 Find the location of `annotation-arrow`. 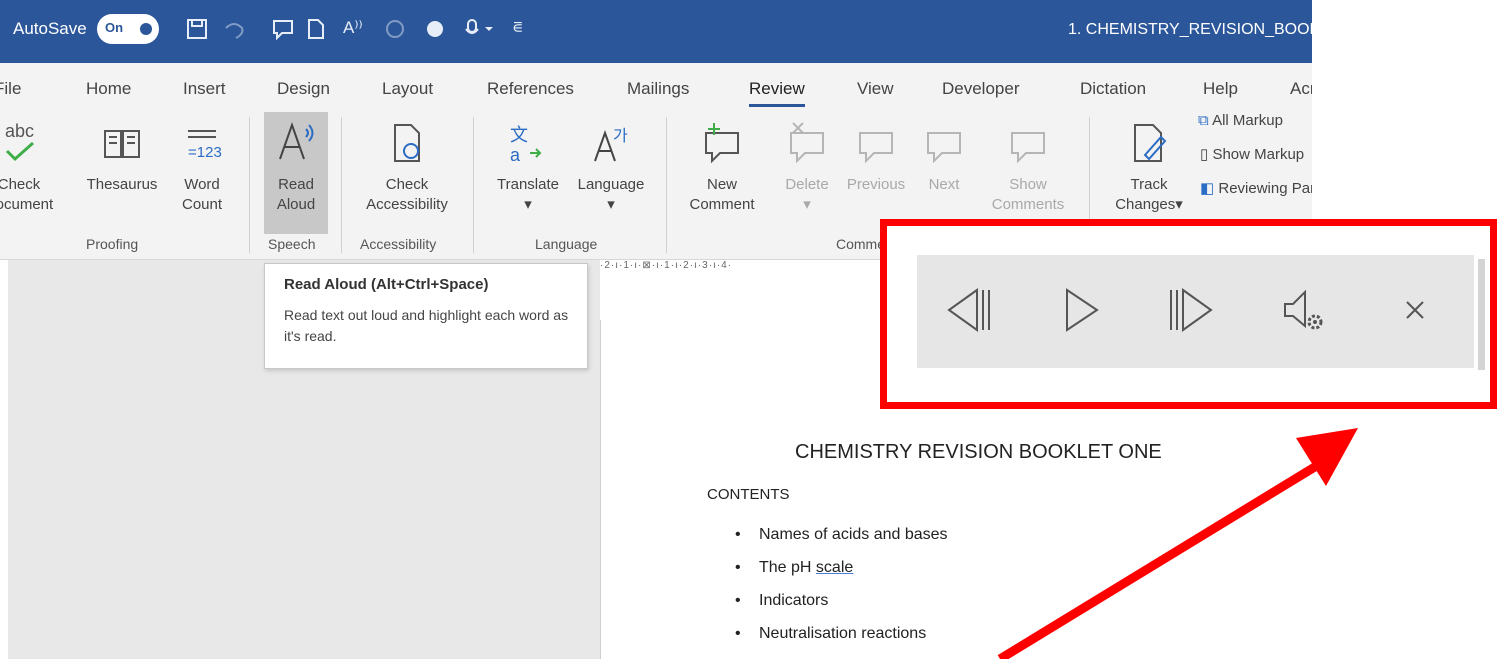

annotation-arrow is located at coordinates (1177, 543).